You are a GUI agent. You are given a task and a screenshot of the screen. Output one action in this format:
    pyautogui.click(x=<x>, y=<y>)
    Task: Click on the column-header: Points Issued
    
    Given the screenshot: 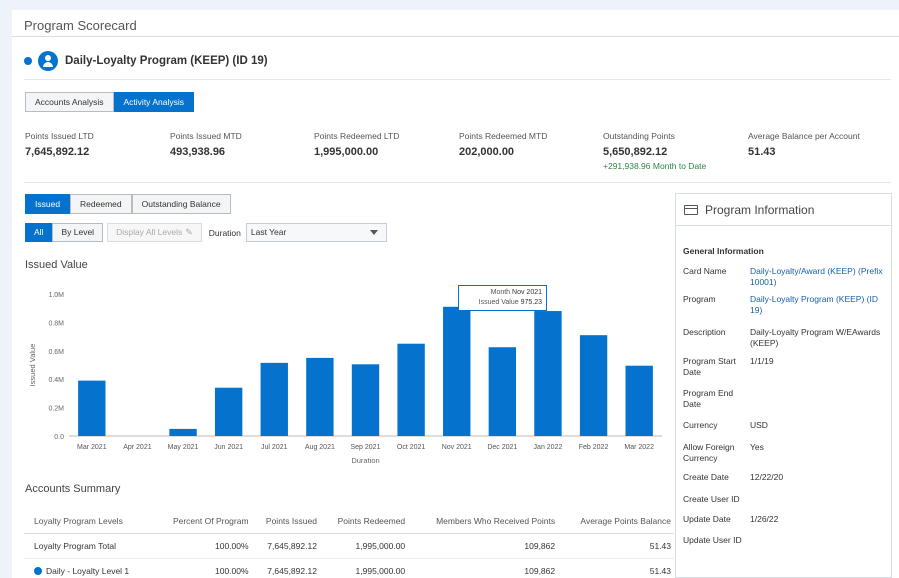 What is the action you would take?
    pyautogui.click(x=285, y=522)
    